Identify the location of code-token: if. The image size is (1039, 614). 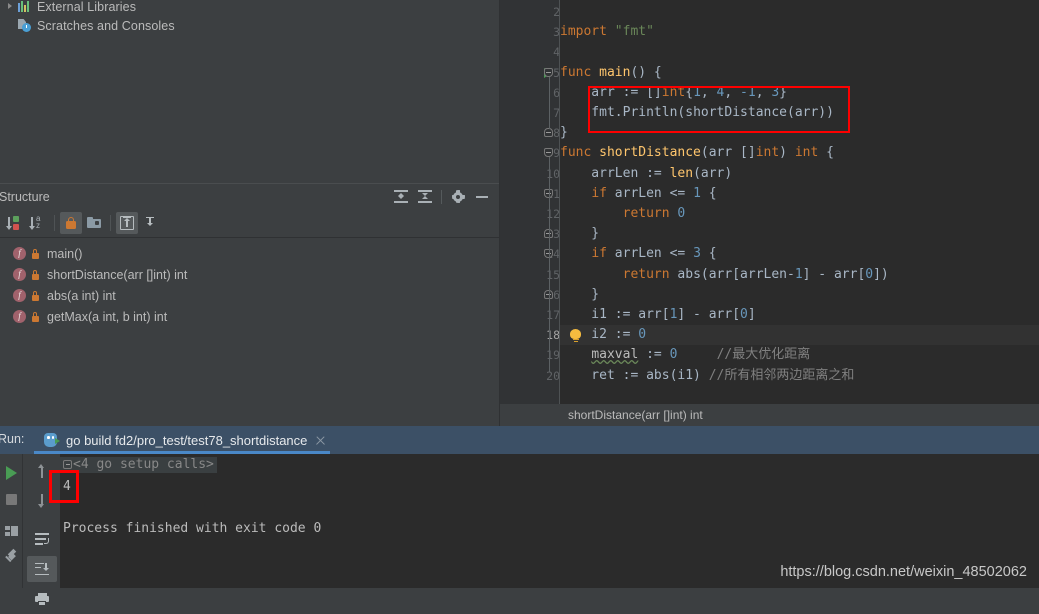
(599, 193).